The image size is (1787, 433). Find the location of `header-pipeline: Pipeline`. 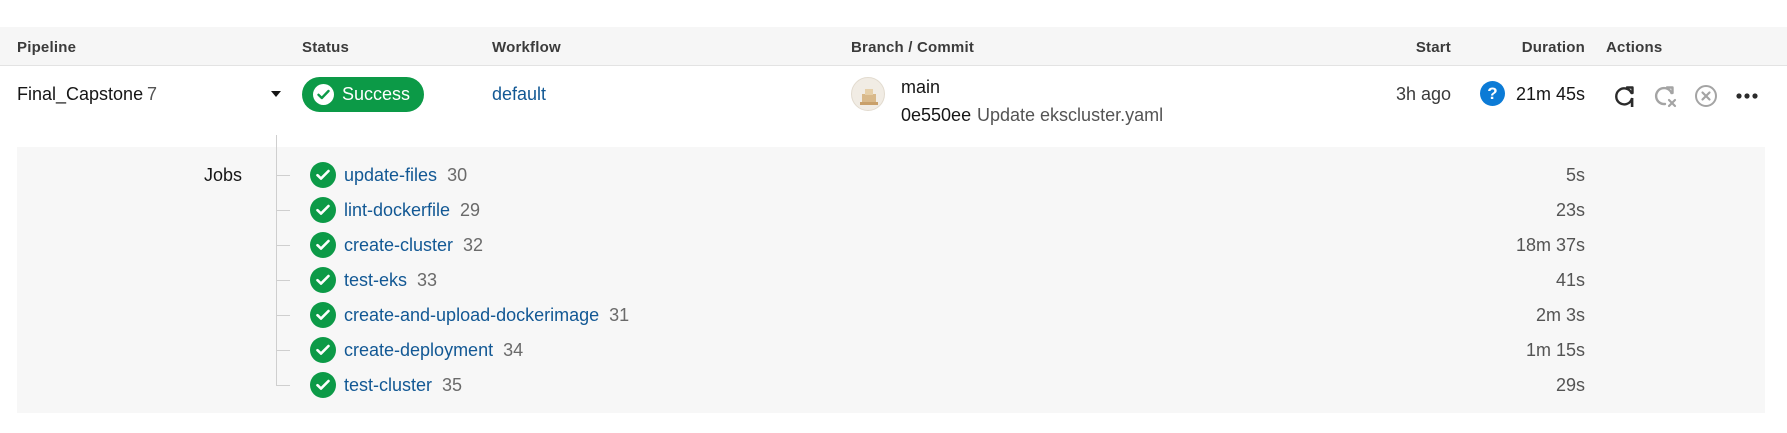

header-pipeline: Pipeline is located at coordinates (47, 47).